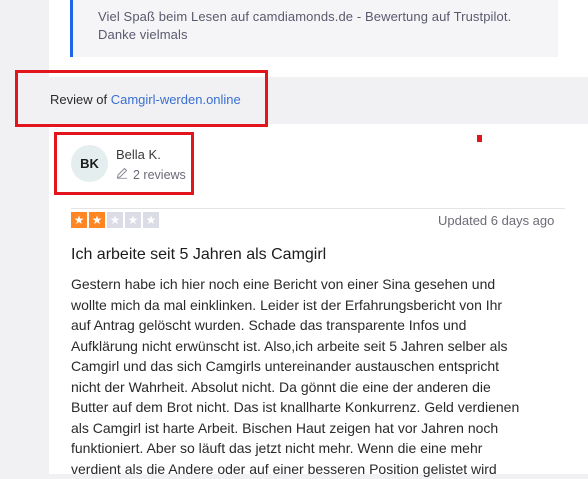  What do you see at coordinates (143, 34) in the screenshot?
I see `quote-line-2: Danke vielmals` at bounding box center [143, 34].